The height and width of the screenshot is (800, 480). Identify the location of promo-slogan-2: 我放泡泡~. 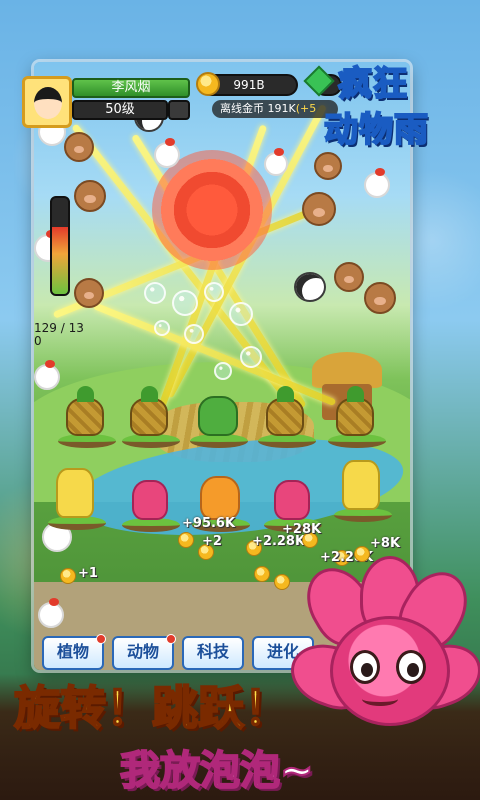
(217, 771).